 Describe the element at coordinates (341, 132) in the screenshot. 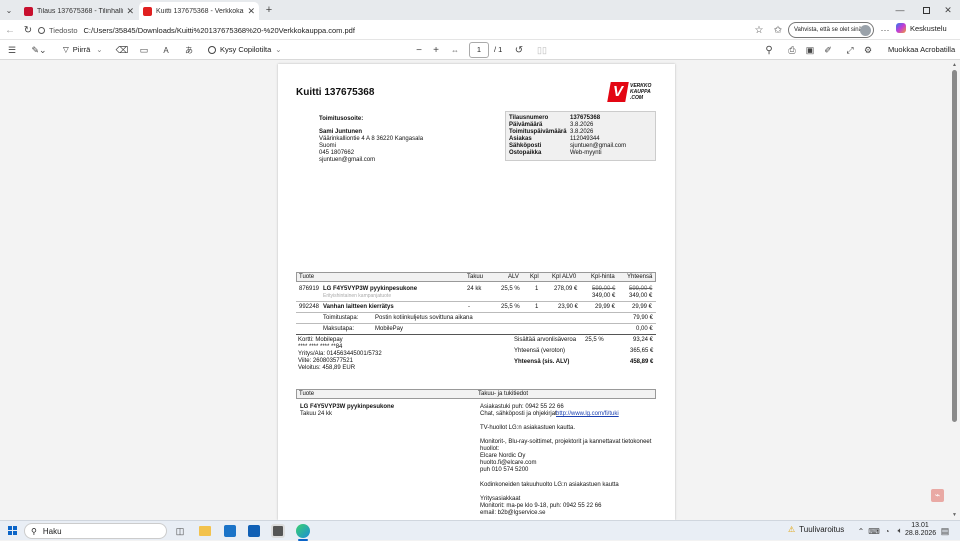

I see `customer-name: Sami Juntunen` at that location.